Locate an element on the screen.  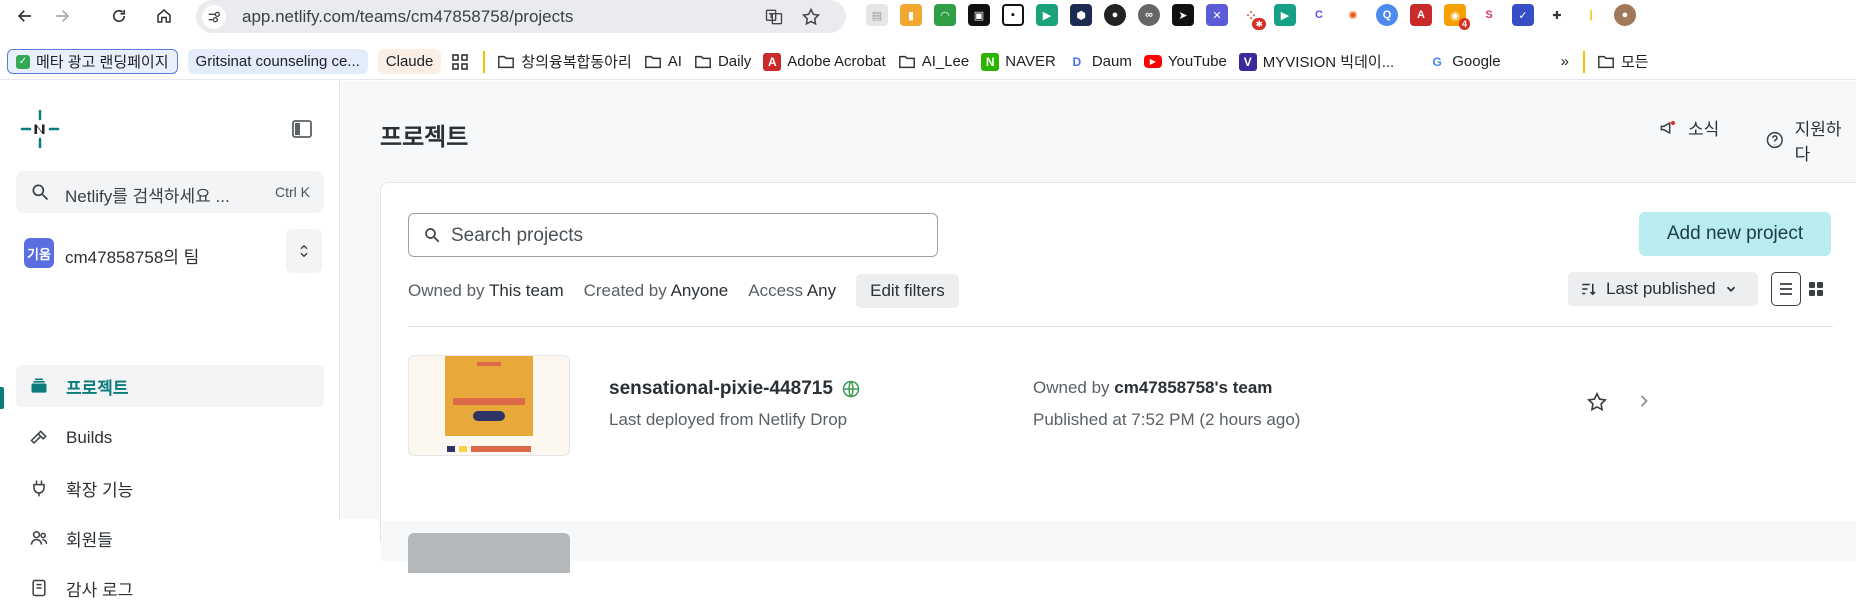
extension-q-icon: Q is located at coordinates (1387, 15).